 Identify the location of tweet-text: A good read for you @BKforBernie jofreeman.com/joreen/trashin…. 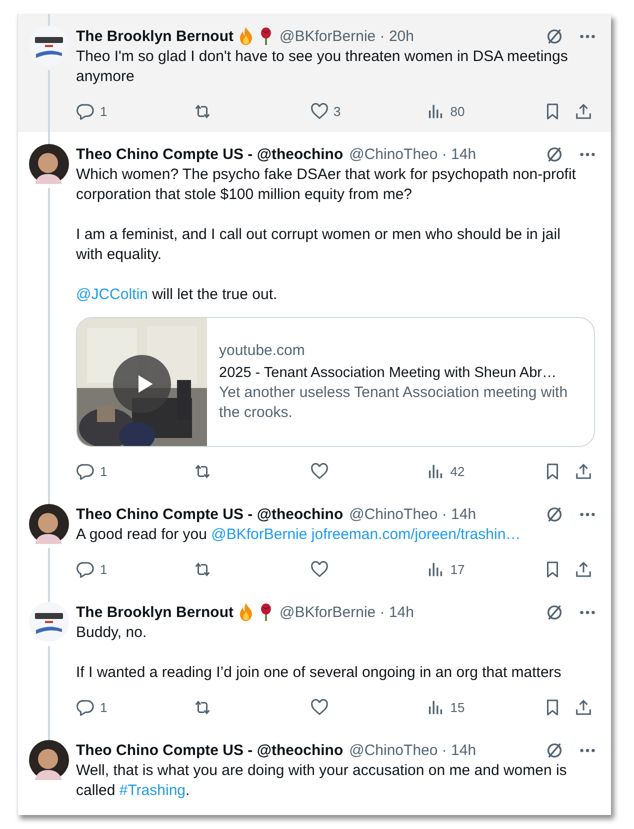
(299, 535).